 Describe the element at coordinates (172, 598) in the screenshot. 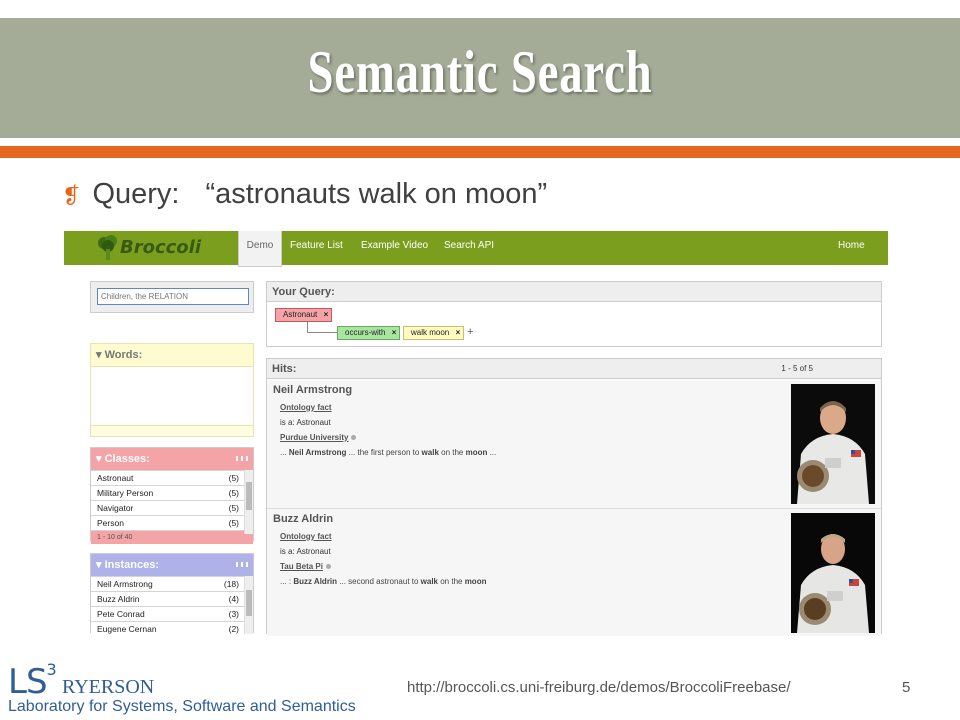

I see `instance-row-buzz-aldrin: Buzz Aldrin (4)` at that location.